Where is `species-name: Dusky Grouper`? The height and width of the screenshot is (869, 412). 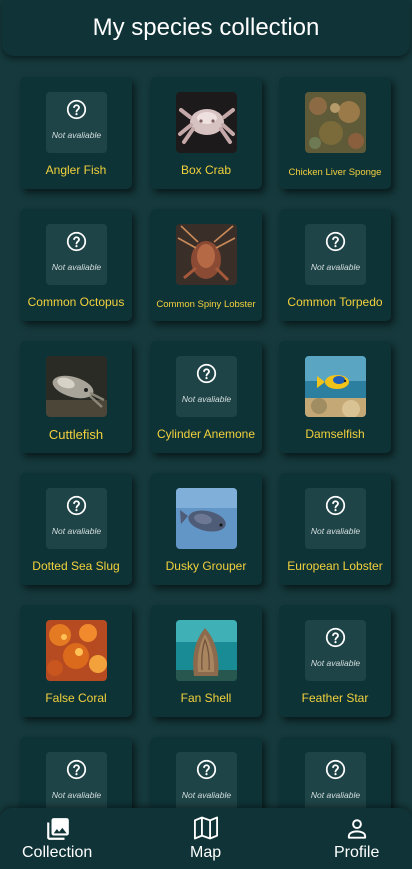 species-name: Dusky Grouper is located at coordinates (206, 566).